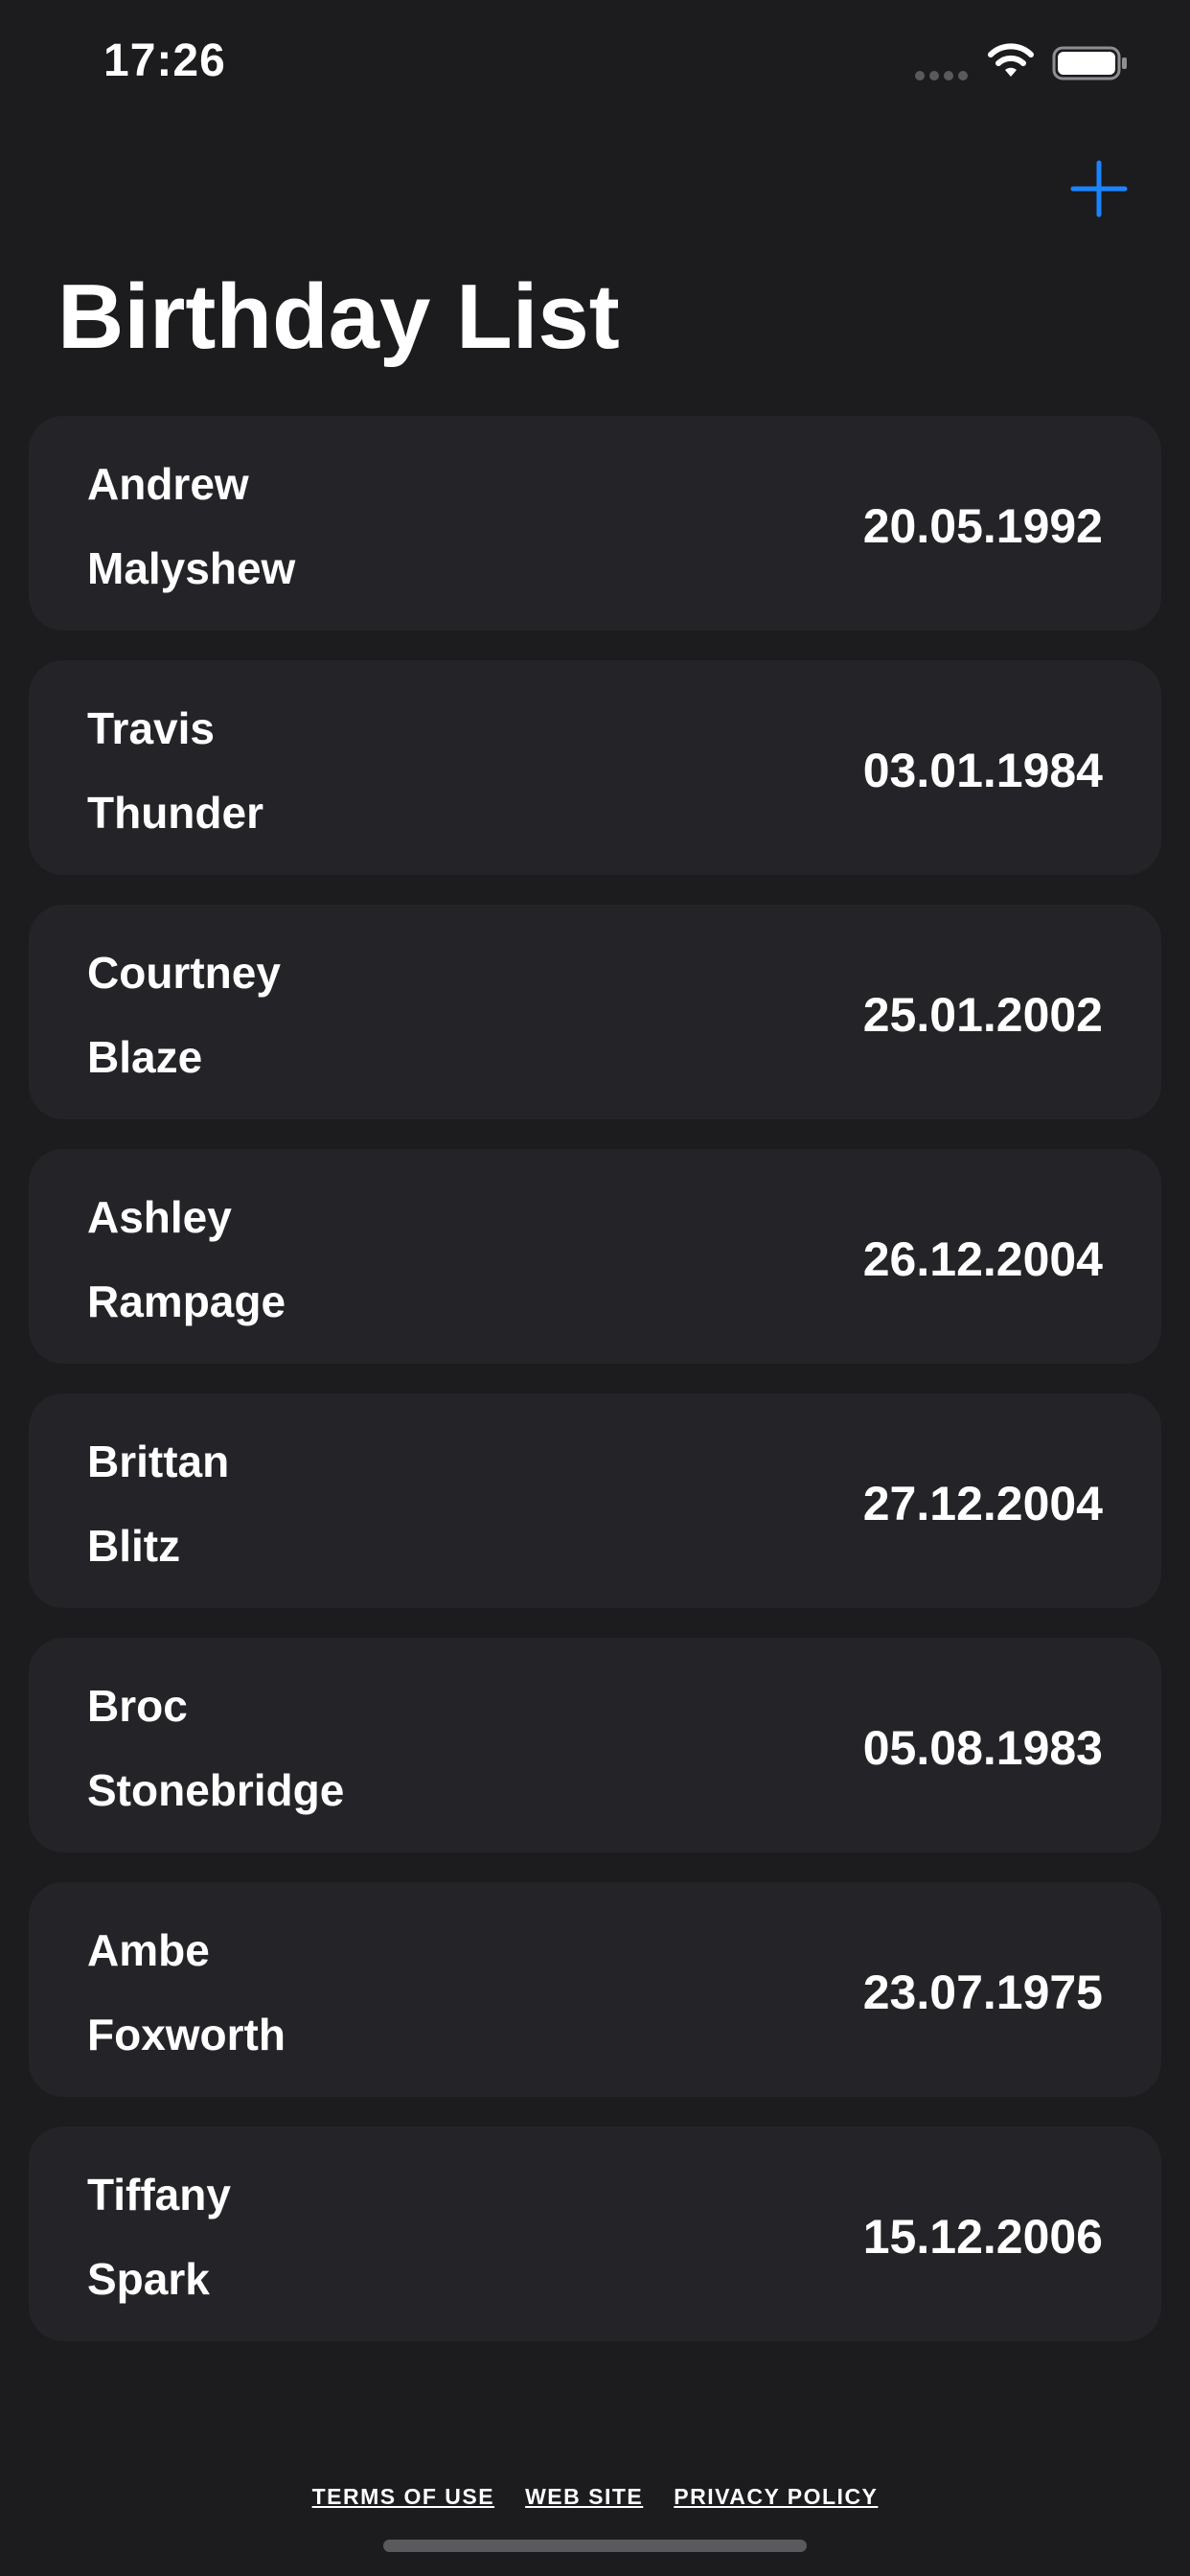 The width and height of the screenshot is (1190, 2576). What do you see at coordinates (983, 1748) in the screenshot?
I see `birth-date: 05.08.1983` at bounding box center [983, 1748].